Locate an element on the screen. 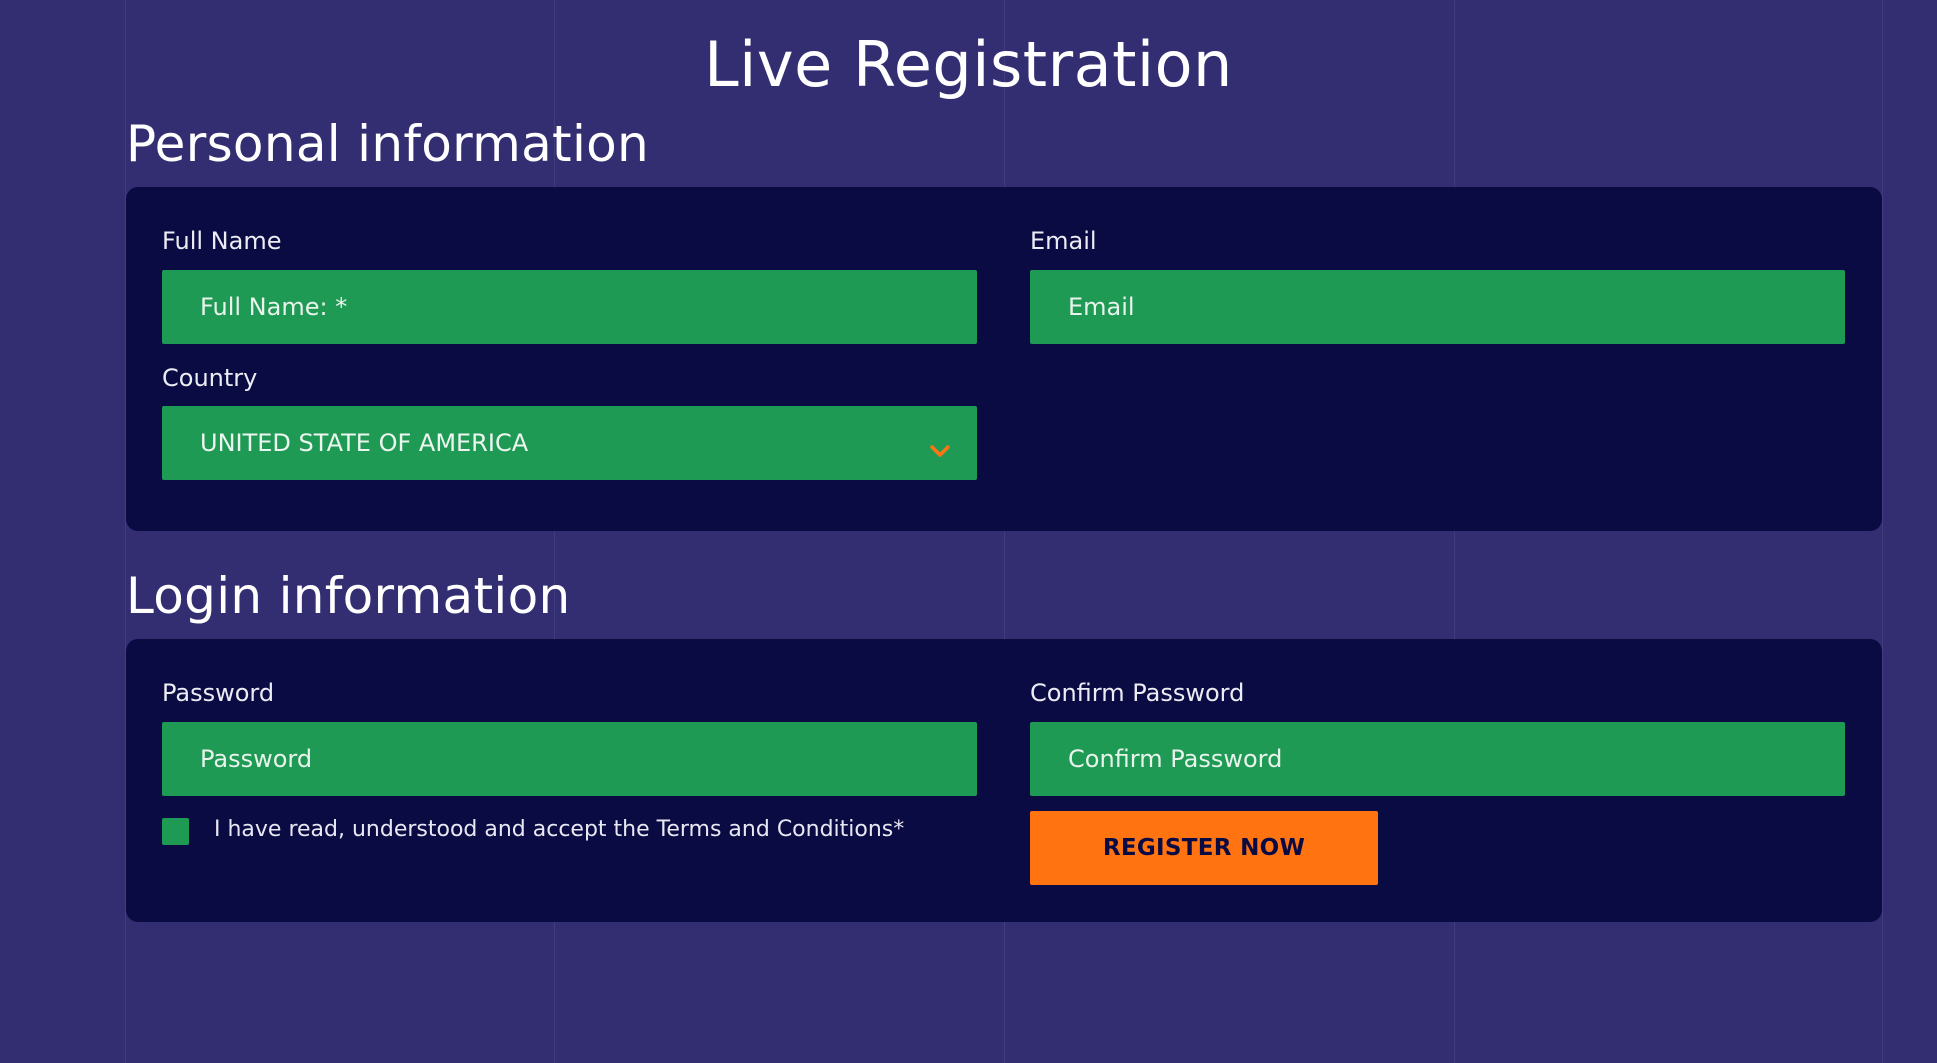 The image size is (1937, 1063). grid-line is located at coordinates (1882, 531).